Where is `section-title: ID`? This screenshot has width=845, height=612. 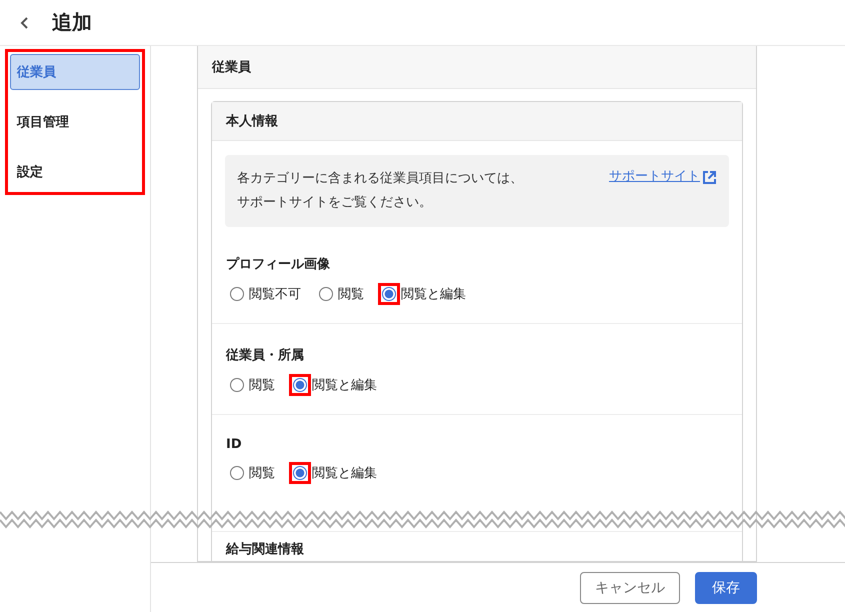 section-title: ID is located at coordinates (234, 444).